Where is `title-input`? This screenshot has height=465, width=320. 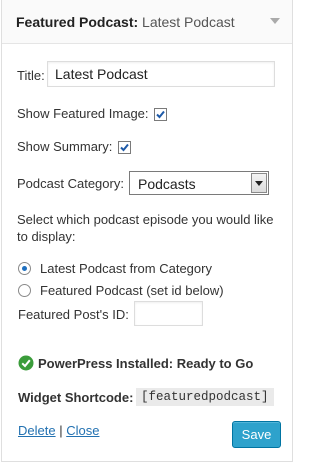
title-input is located at coordinates (161, 74).